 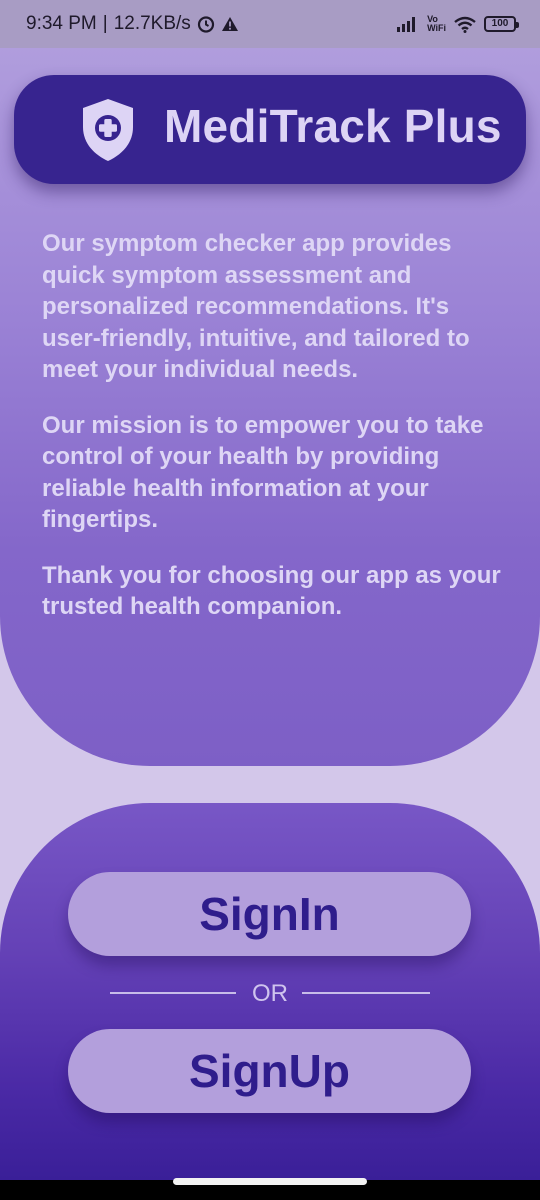 I want to click on network-speed: 12.7KB/s, so click(x=152, y=23).